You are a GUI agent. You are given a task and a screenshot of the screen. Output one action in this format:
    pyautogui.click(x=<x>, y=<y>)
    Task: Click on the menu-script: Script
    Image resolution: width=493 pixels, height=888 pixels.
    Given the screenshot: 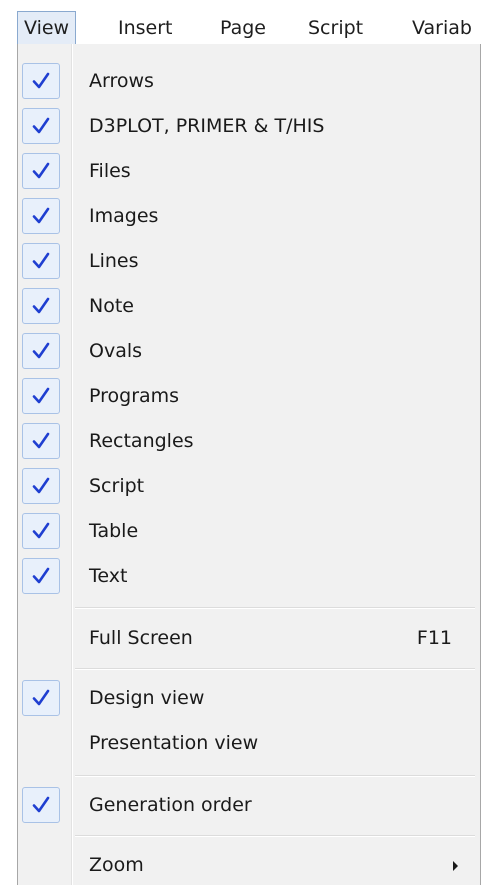 What is the action you would take?
    pyautogui.click(x=335, y=28)
    